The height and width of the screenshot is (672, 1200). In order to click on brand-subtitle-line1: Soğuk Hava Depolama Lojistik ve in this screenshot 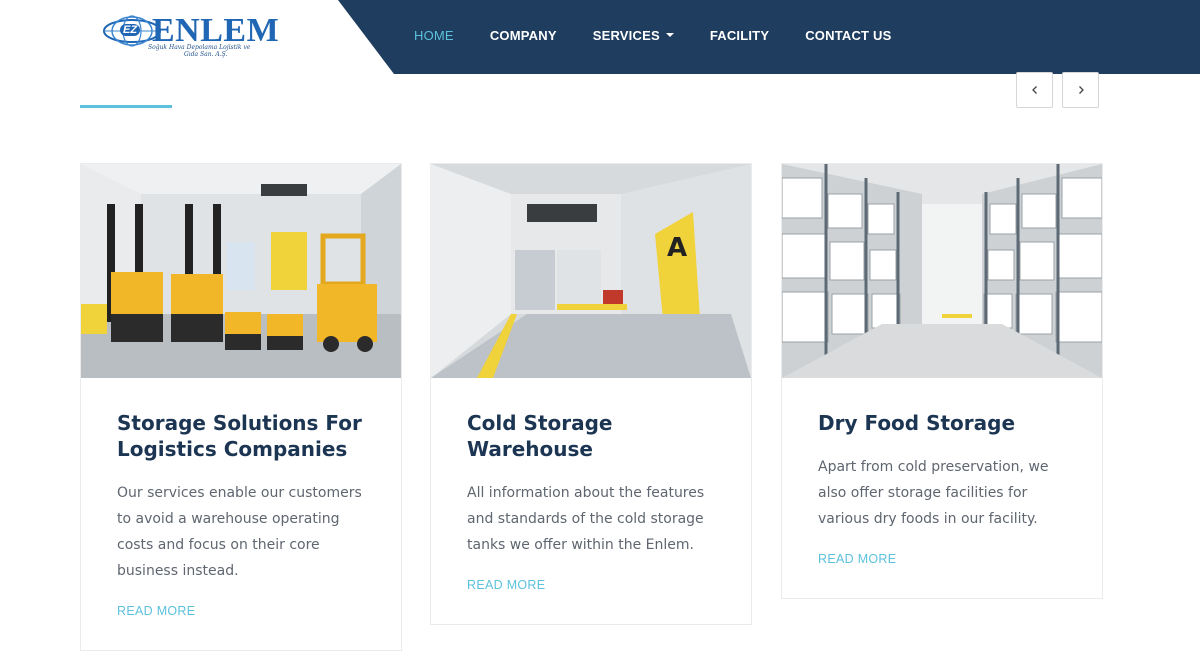, I will do `click(199, 47)`.